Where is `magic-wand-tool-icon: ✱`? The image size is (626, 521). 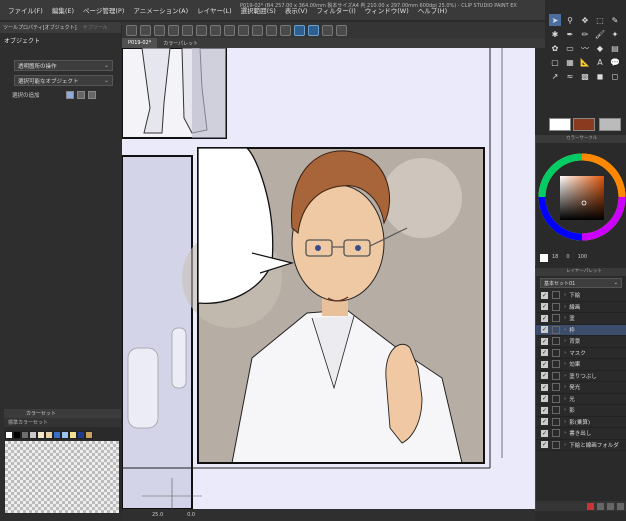 magic-wand-tool-icon: ✱ is located at coordinates (555, 34).